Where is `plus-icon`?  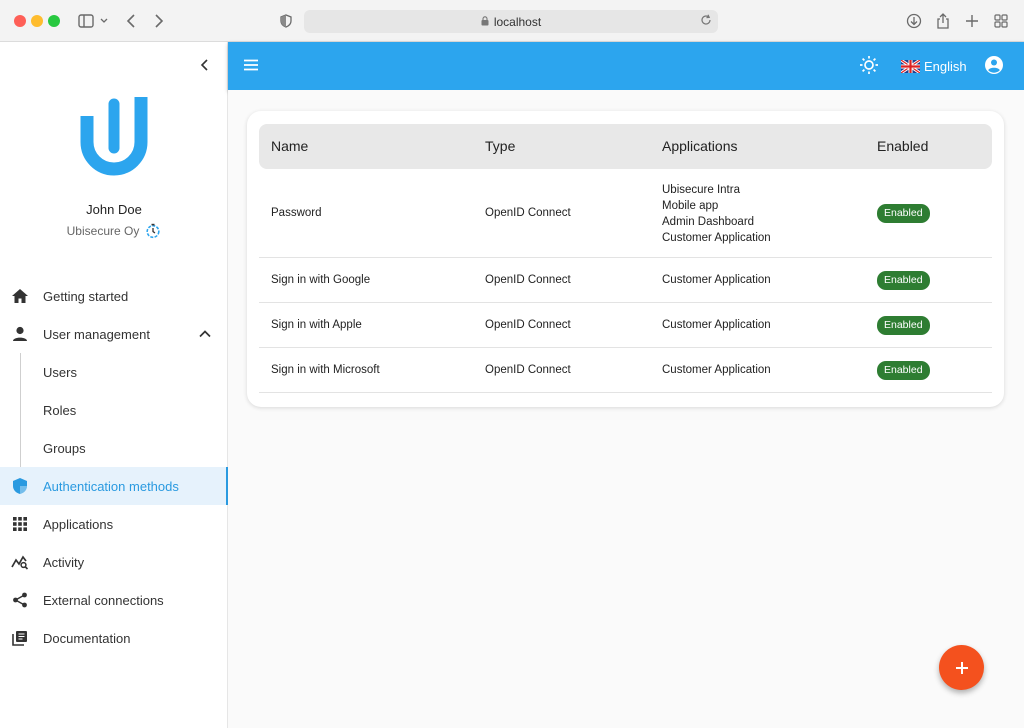 plus-icon is located at coordinates (961, 667).